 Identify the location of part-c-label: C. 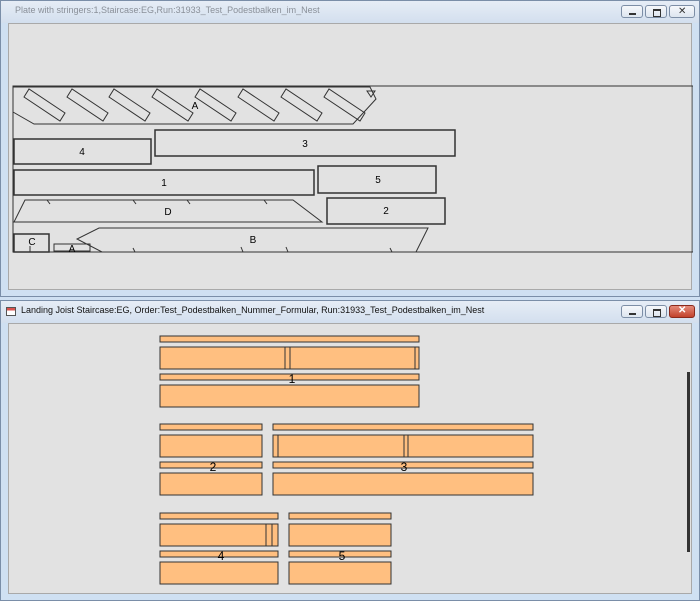
(31, 242).